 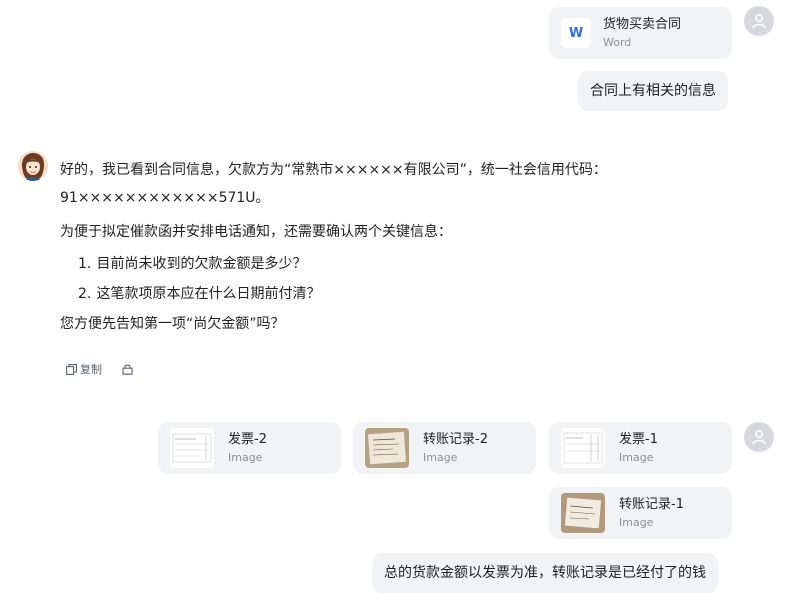 What do you see at coordinates (172, 324) in the screenshot?
I see `assistant-paragraph: 您方便先告知第一项“尚欠金额”吗？` at bounding box center [172, 324].